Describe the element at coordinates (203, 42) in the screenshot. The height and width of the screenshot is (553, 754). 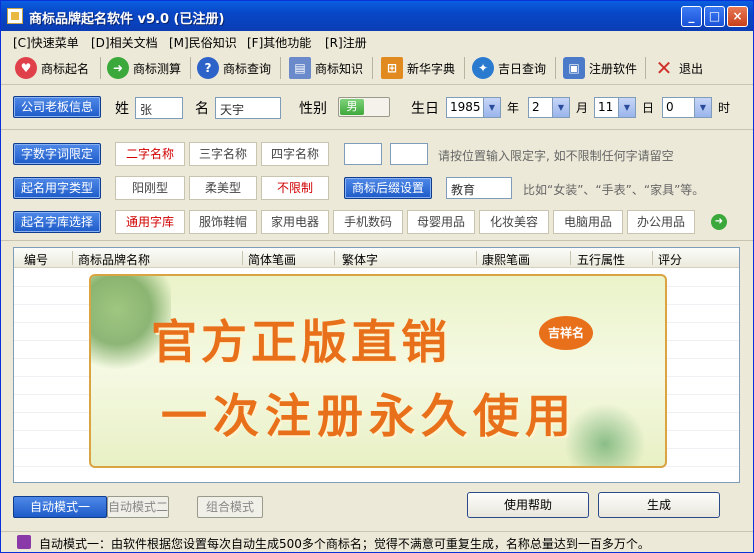
I see `menu-folk: [M]民俗知识` at that location.